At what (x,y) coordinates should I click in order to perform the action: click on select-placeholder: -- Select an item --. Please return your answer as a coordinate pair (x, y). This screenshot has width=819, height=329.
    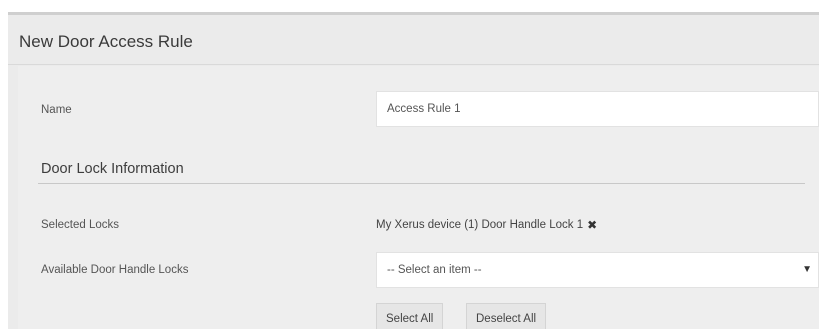
    Looking at the image, I should click on (434, 270).